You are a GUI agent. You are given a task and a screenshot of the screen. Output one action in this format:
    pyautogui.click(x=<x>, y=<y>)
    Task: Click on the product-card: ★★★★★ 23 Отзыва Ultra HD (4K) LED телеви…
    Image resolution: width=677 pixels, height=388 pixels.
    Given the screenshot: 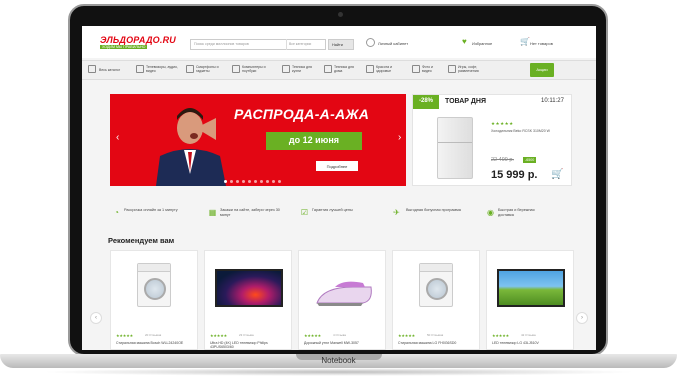 What is the action you would take?
    pyautogui.click(x=248, y=300)
    